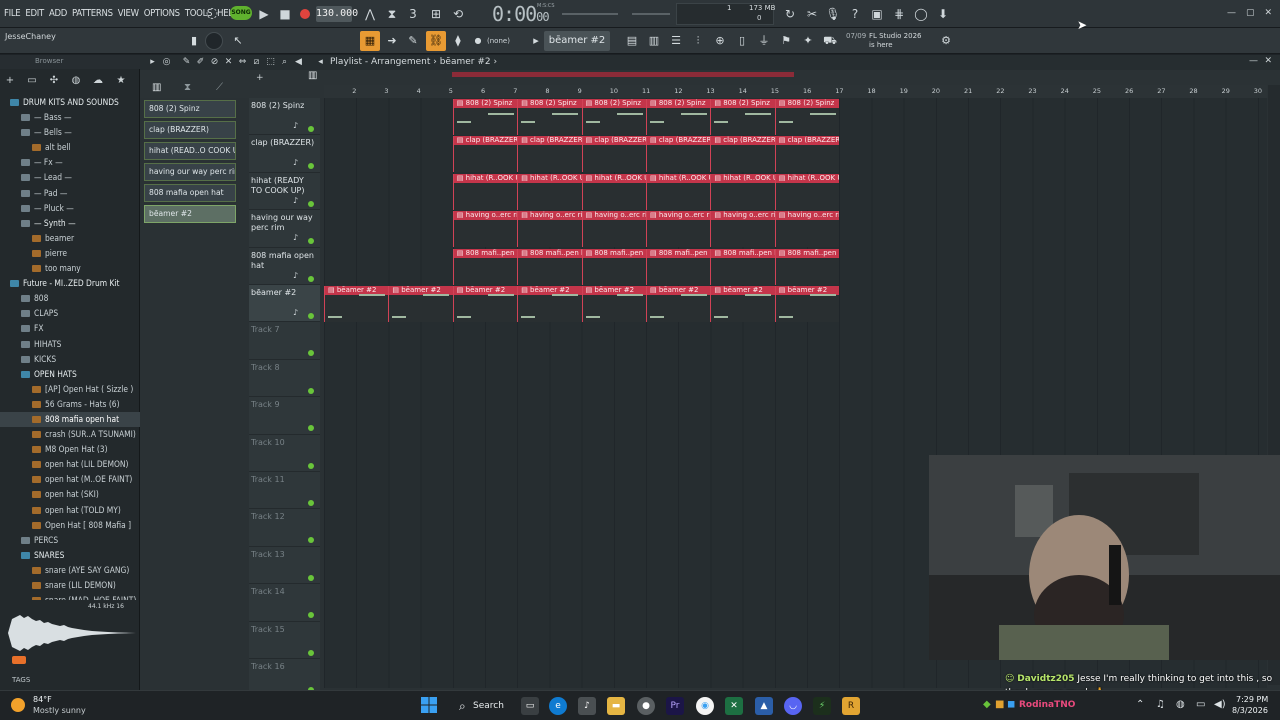  I want to click on loop-region, so click(623, 74).